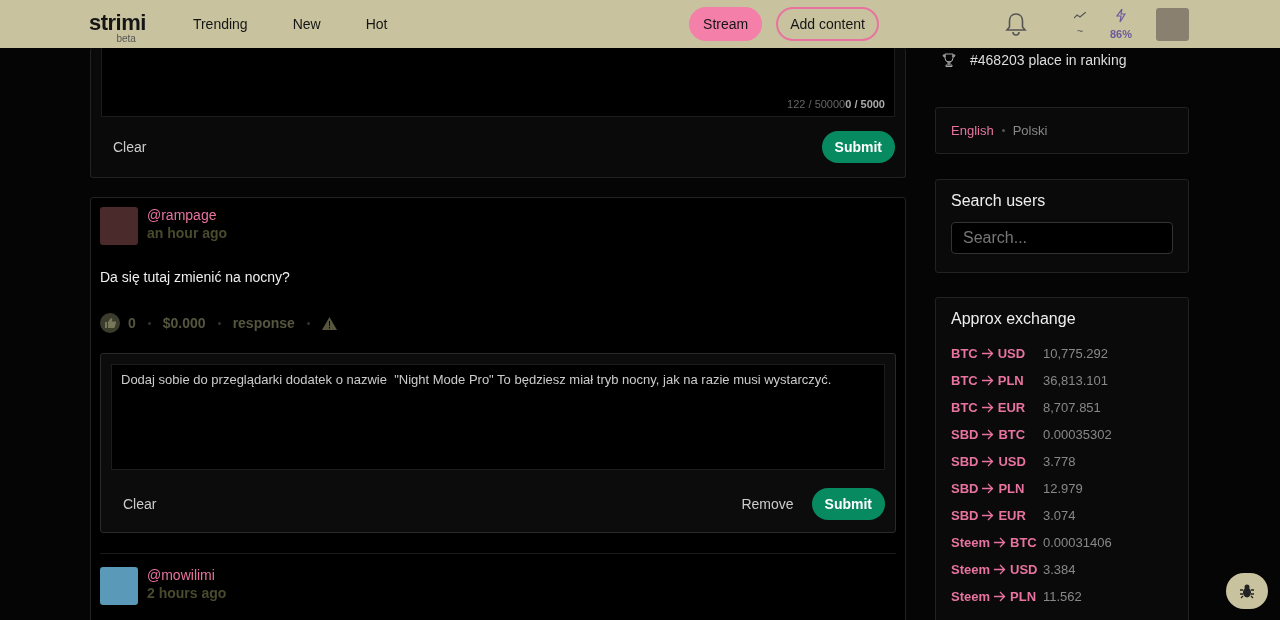 The height and width of the screenshot is (620, 1280). Describe the element at coordinates (949, 60) in the screenshot. I see `trophy-icon` at that location.